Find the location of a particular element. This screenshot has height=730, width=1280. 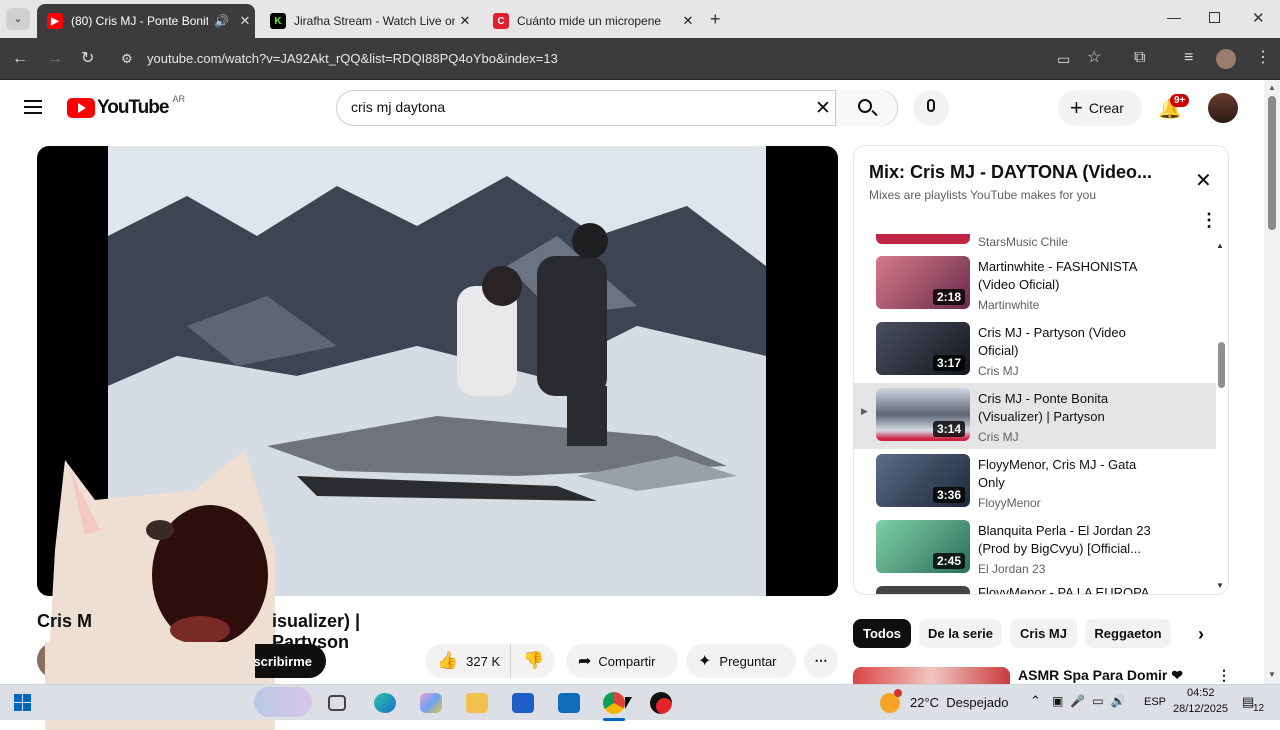

page-scroll-up-icon: ▲ is located at coordinates (1272, 87).